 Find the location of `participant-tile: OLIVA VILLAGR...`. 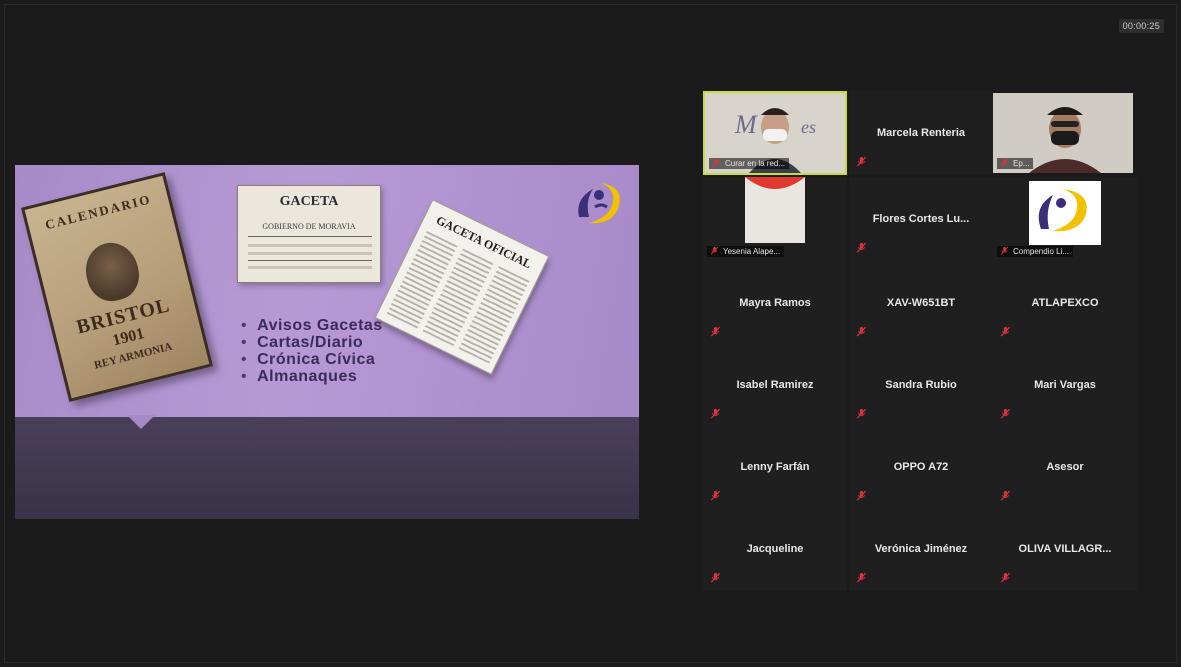

participant-tile: OLIVA VILLAGR... is located at coordinates (1065, 549).